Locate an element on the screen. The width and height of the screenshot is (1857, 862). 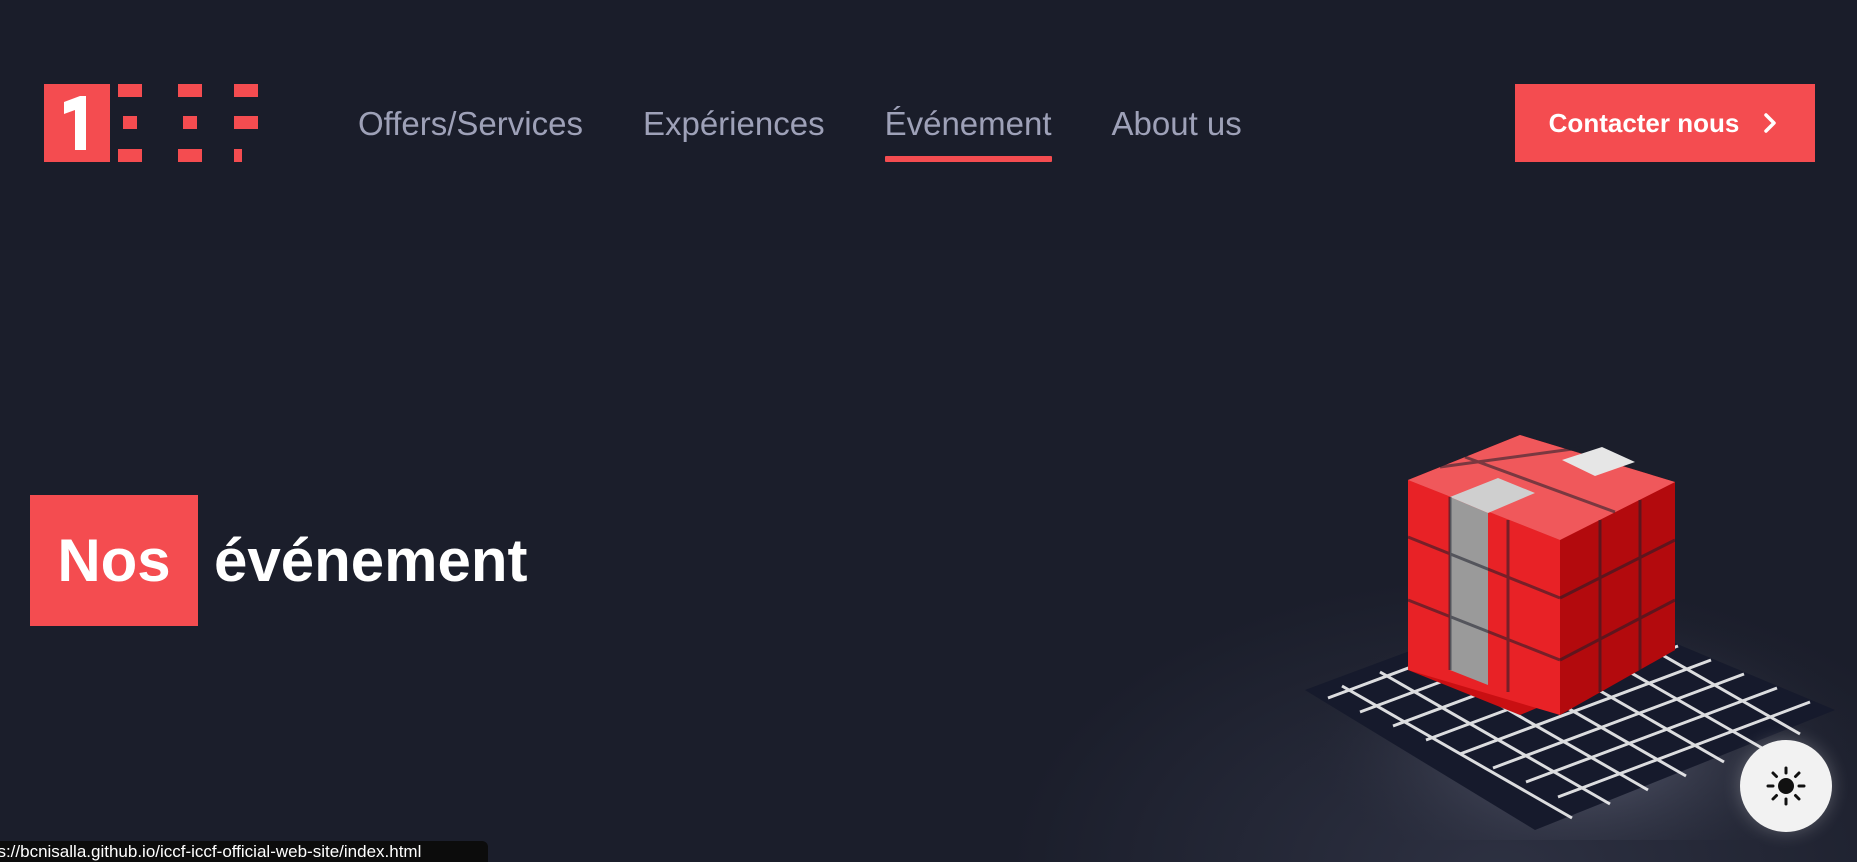
sun-icon is located at coordinates (1786, 786).